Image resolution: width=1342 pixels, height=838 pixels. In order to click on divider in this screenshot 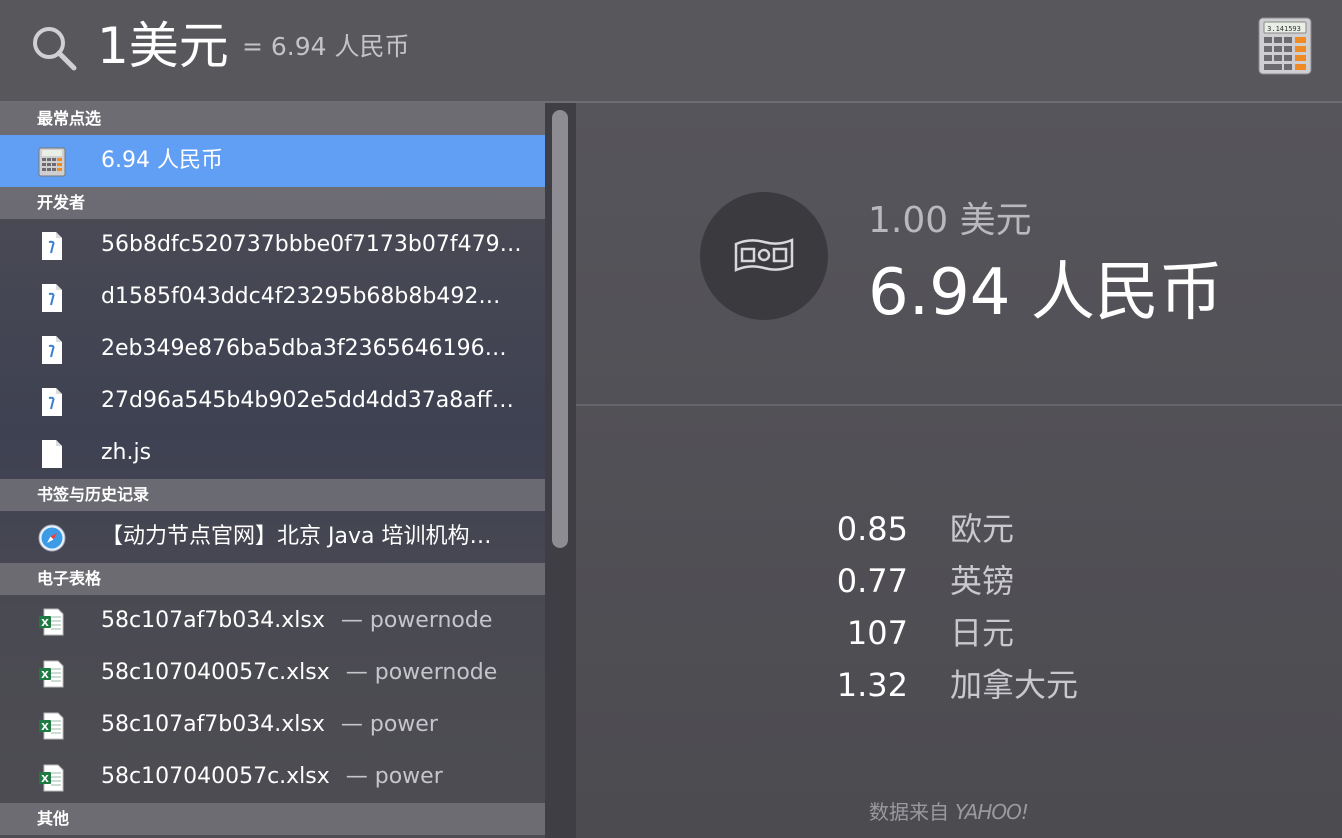, I will do `click(959, 405)`.